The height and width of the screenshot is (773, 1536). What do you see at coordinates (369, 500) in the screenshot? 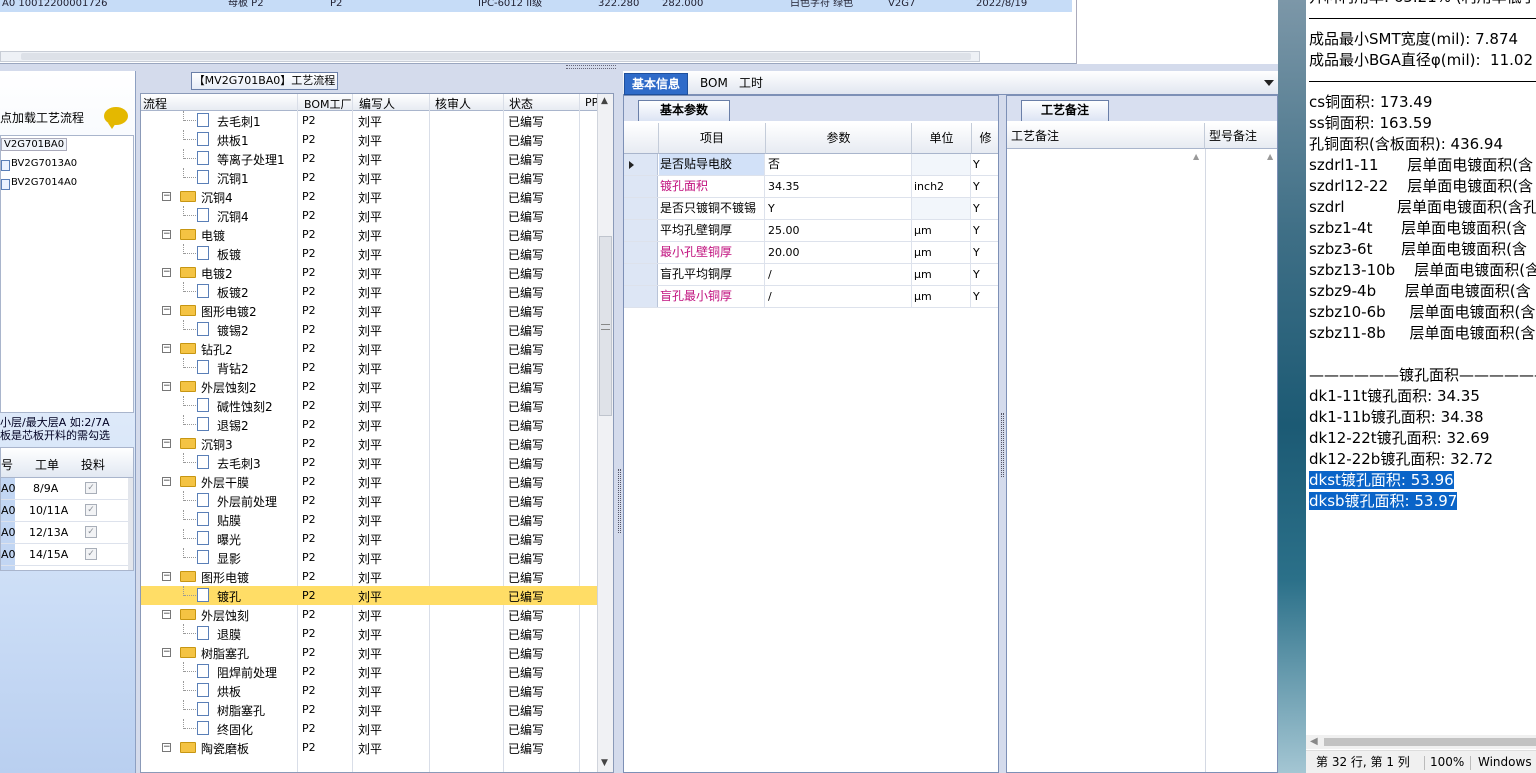
I see `process-row: 外层前处理 P2 刘平 已编写` at bounding box center [369, 500].